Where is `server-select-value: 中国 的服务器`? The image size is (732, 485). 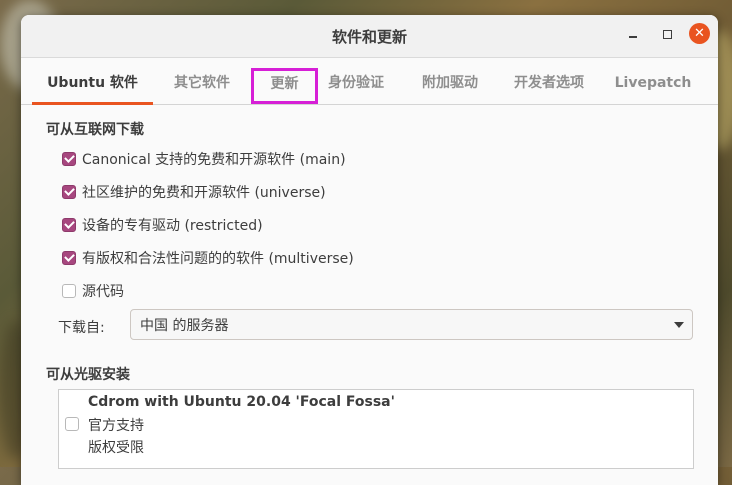
server-select-value: 中国 的服务器 is located at coordinates (184, 325).